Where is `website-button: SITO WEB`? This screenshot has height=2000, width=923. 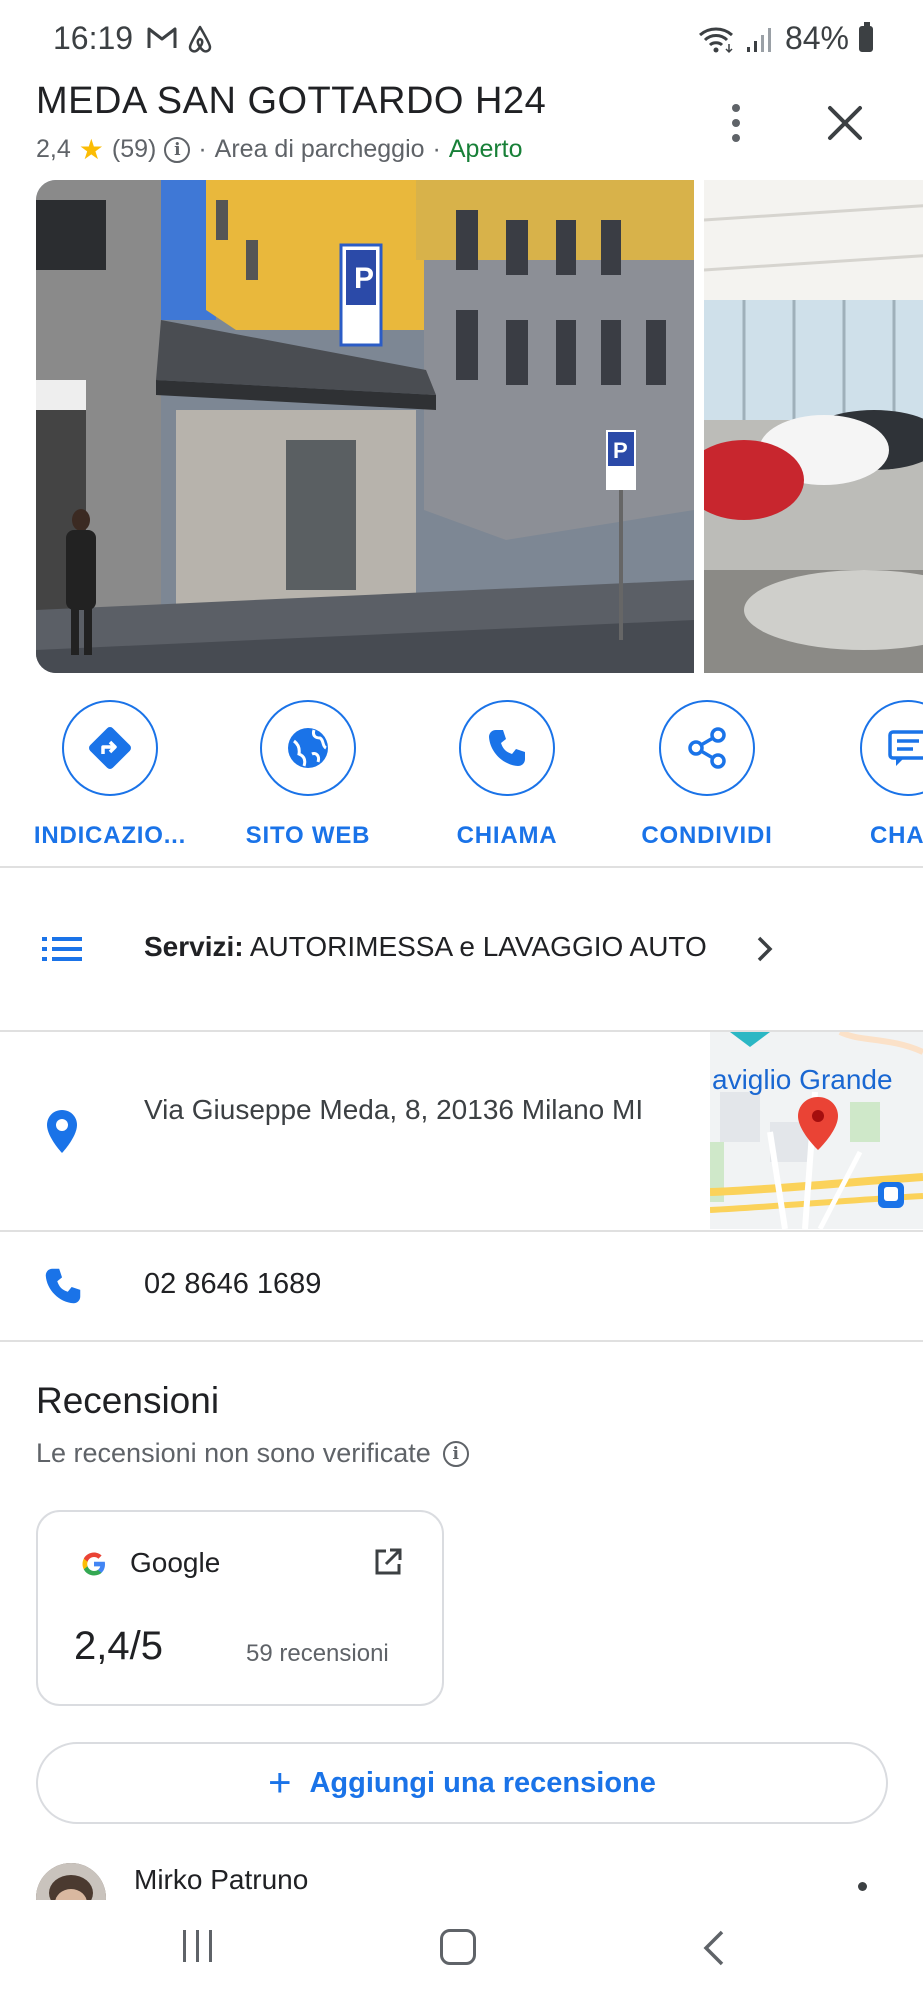 website-button: SITO WEB is located at coordinates (308, 775).